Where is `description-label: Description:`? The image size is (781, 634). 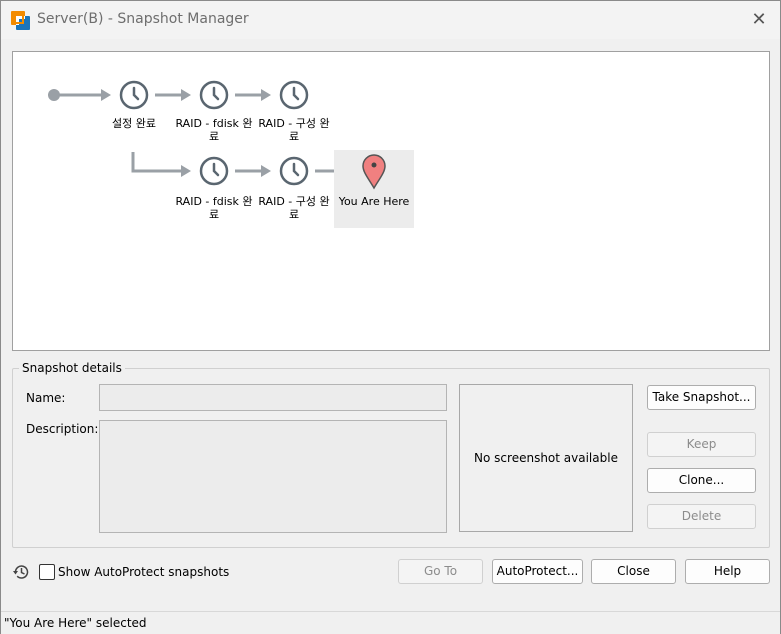 description-label: Description: is located at coordinates (62, 429).